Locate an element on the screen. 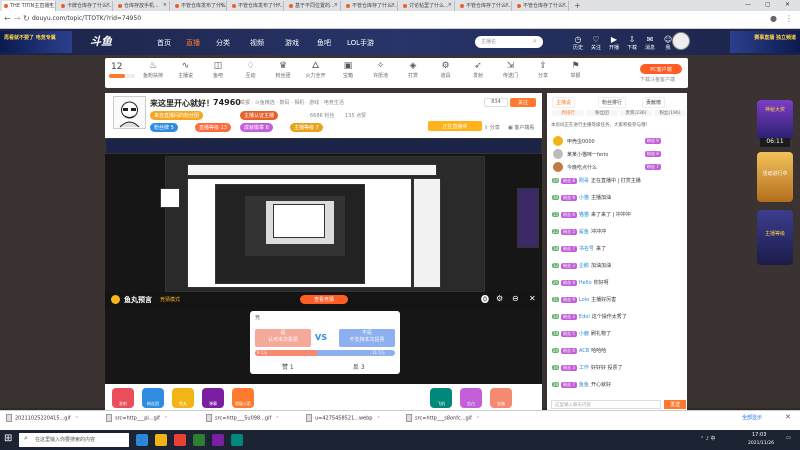 The image size is (800, 450). chat-user-name: Edol is located at coordinates (584, 317).